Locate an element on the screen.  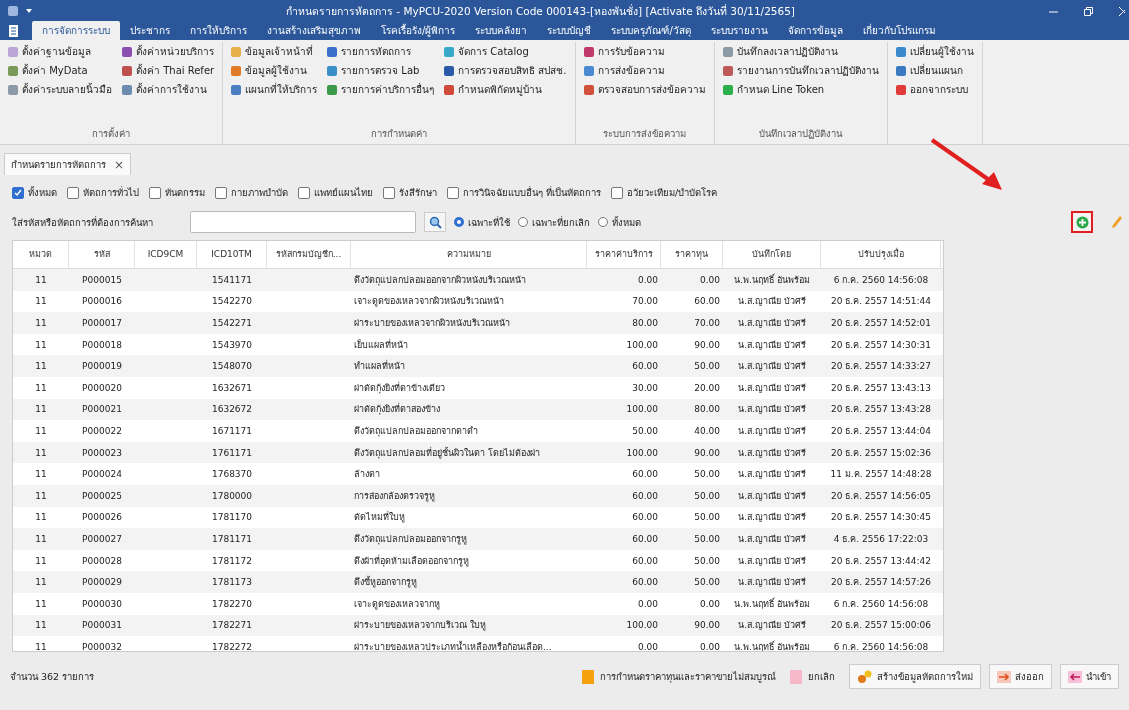
dropdown-caret-icon is located at coordinates (29, 11).